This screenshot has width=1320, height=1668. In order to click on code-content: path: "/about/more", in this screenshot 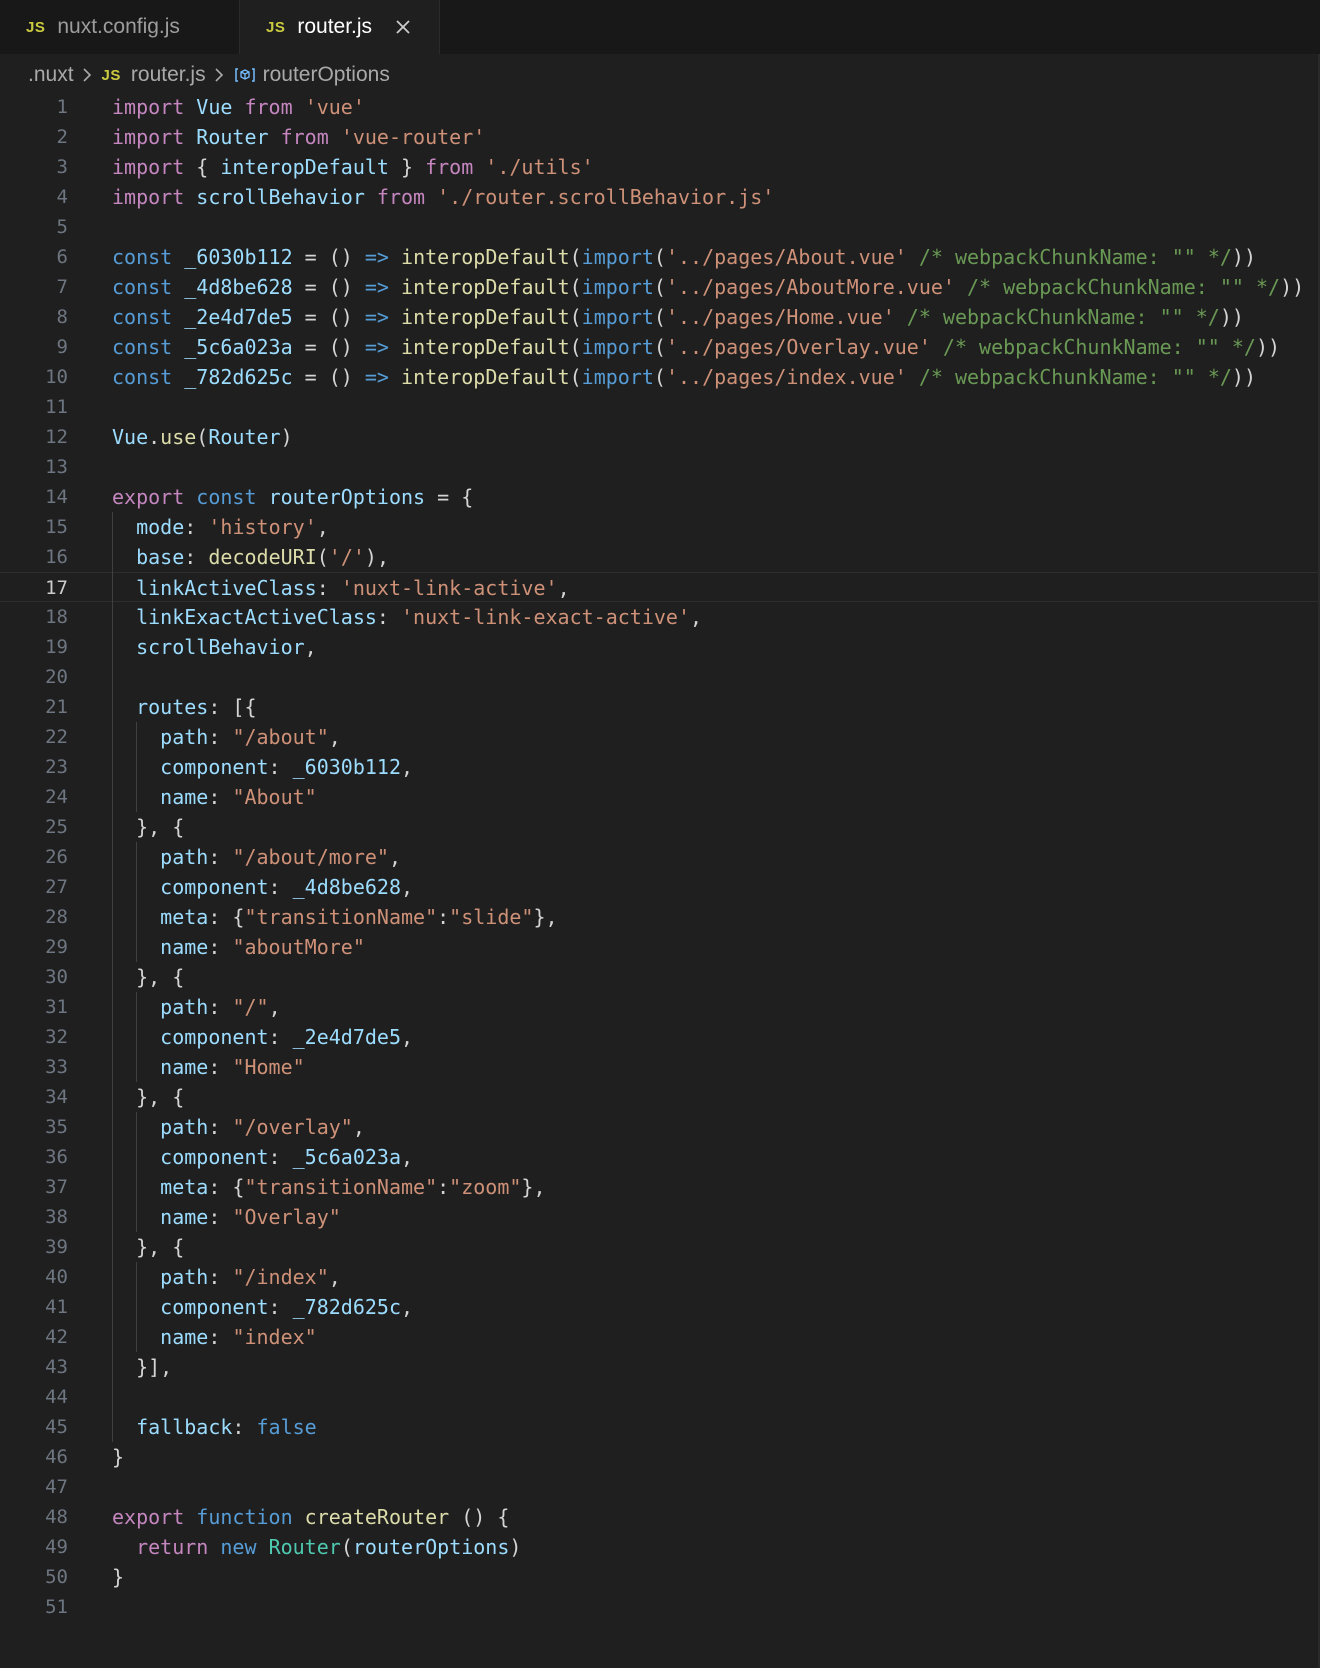, I will do `click(256, 857)`.